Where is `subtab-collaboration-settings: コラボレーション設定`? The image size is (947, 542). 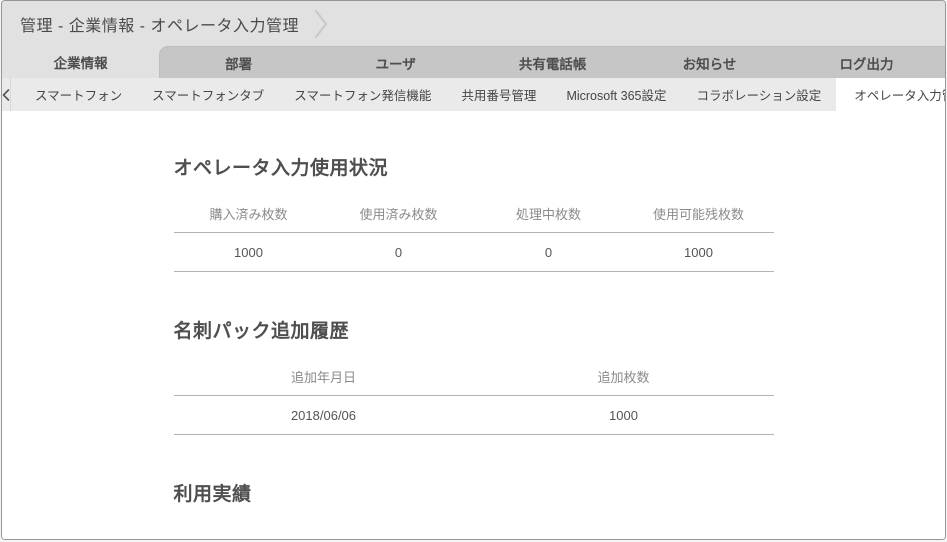
subtab-collaboration-settings: コラボレーション設定 is located at coordinates (758, 94).